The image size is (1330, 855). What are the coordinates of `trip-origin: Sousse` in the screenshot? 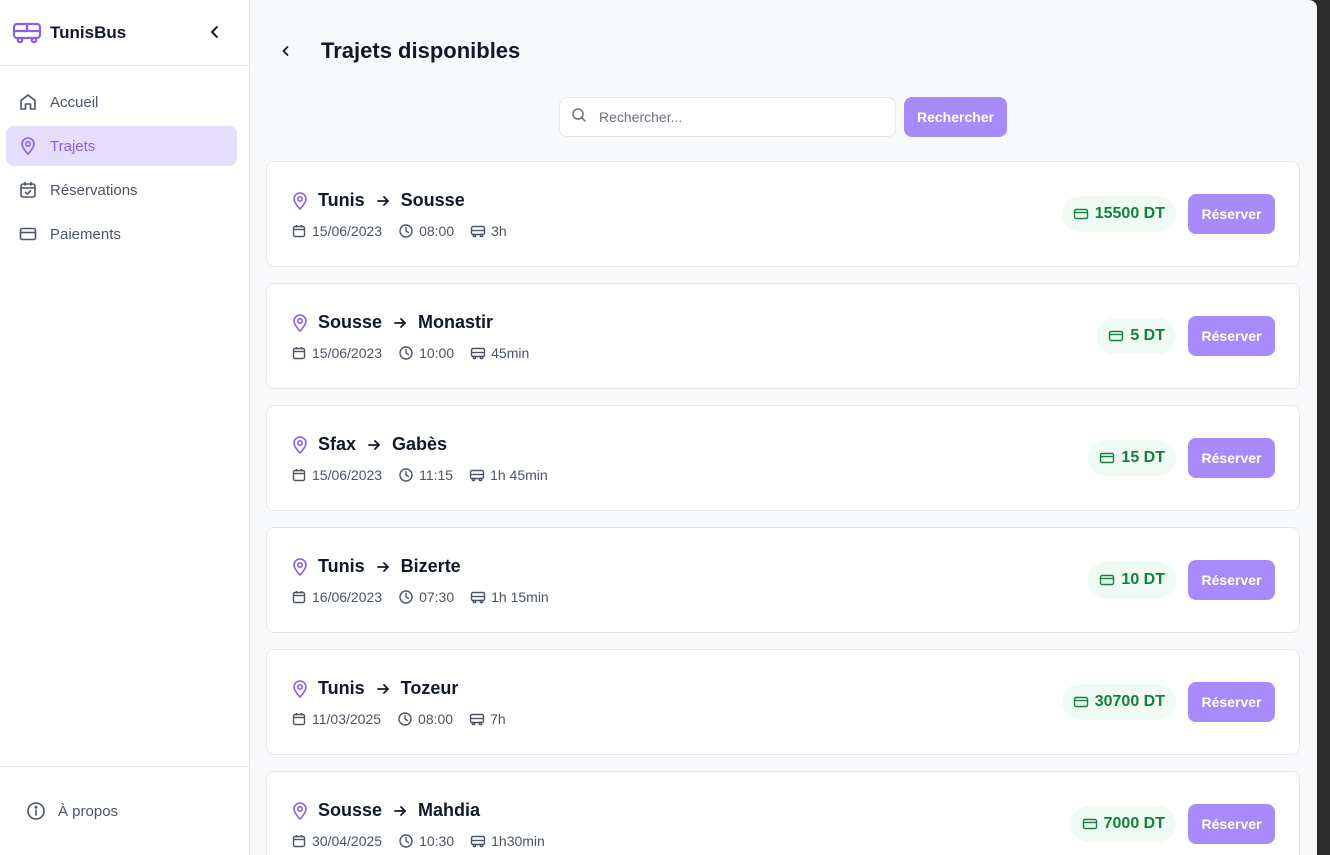 It's located at (350, 322).